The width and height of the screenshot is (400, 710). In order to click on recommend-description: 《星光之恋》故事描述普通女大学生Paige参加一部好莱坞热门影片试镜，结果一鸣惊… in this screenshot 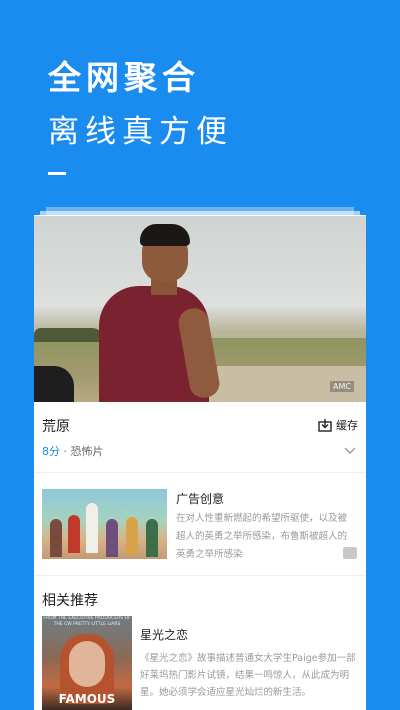, I will do `click(248, 675)`.